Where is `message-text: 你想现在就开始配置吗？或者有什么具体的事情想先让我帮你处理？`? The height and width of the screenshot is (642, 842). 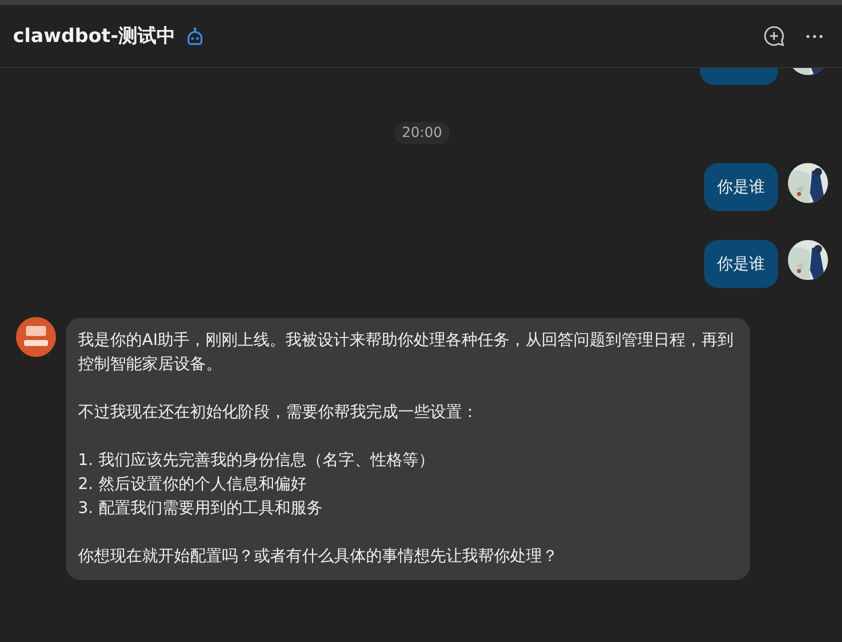
message-text: 你想现在就开始配置吗？或者有什么具体的事情想先让我帮你处理？ is located at coordinates (318, 556).